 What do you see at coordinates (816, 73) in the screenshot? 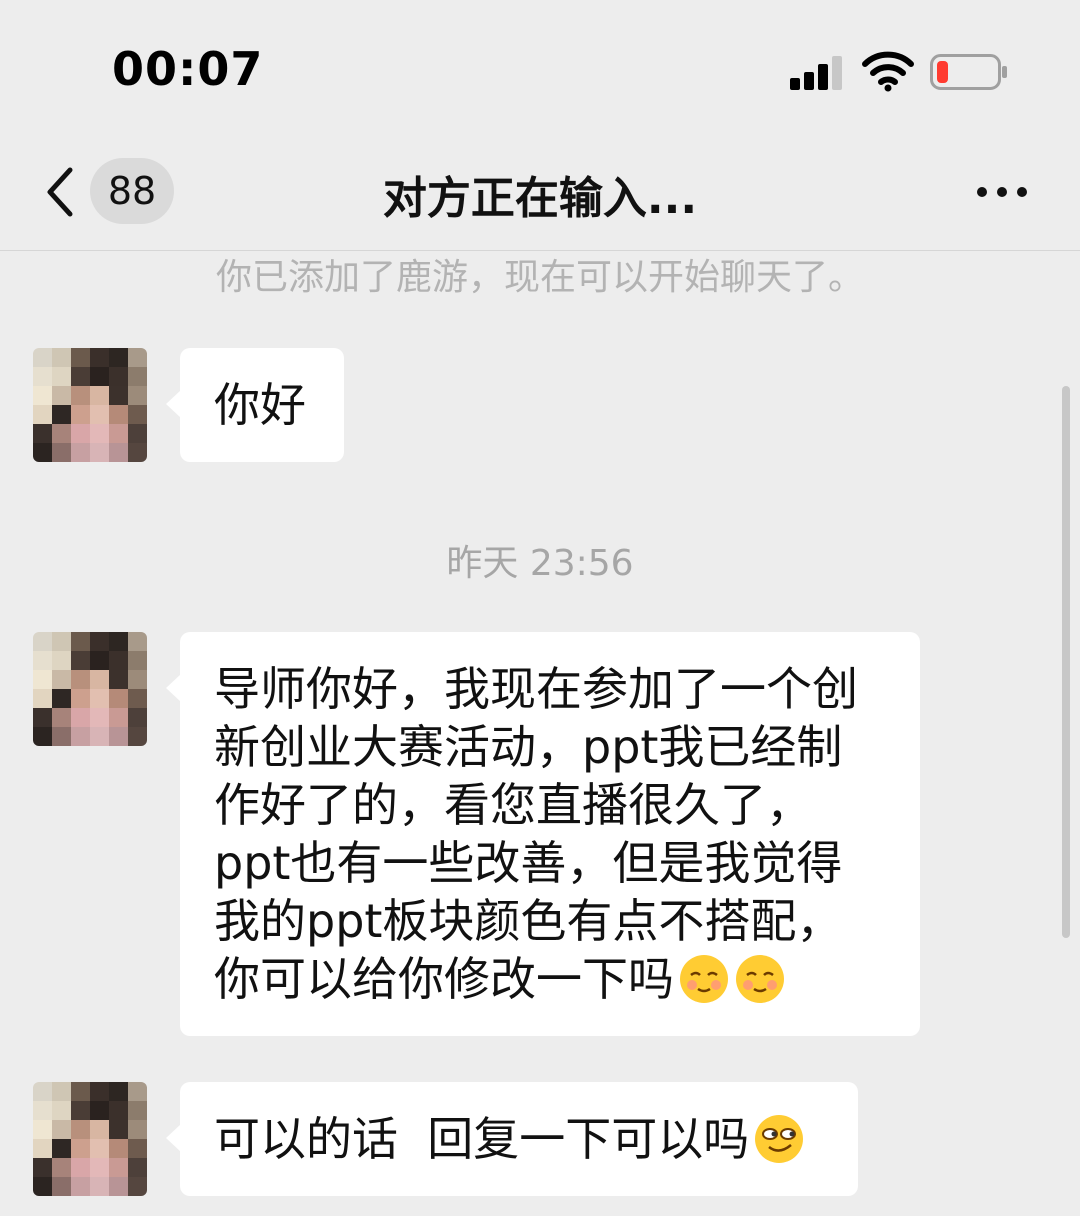
I see `signal-icon` at bounding box center [816, 73].